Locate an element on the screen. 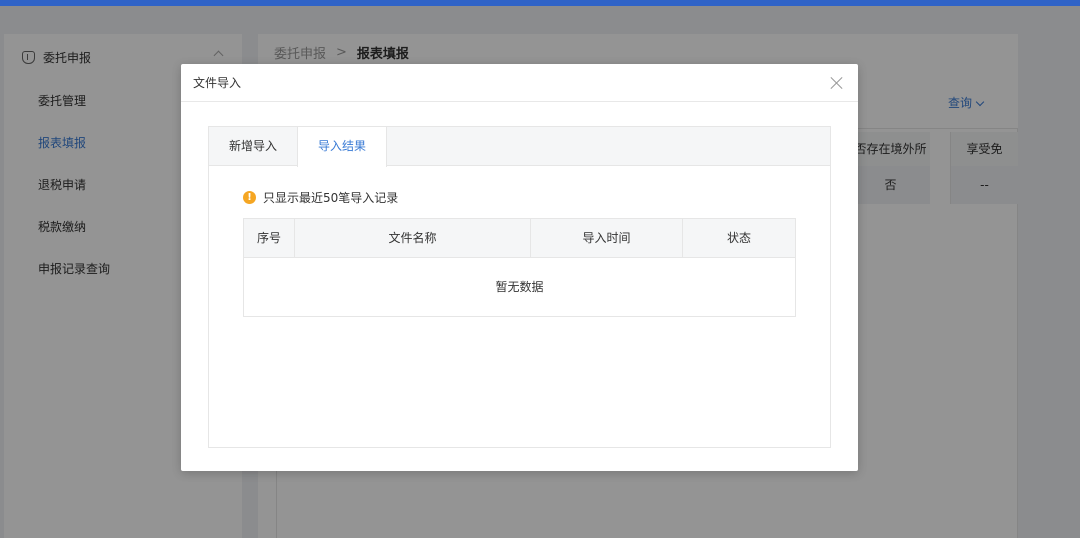  notice: ! 只显示最近50笔导入记录 is located at coordinates (320, 197).